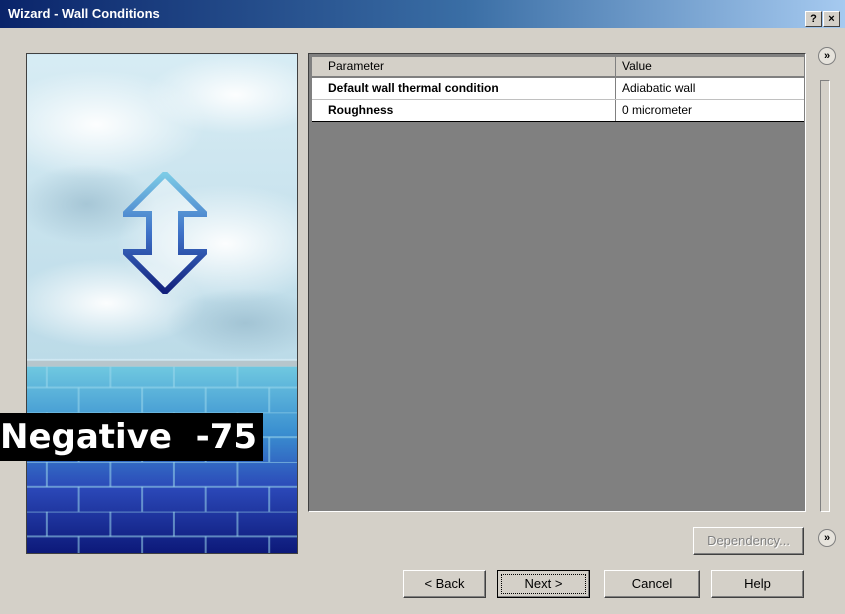  I want to click on overlay-label: Negative -75, so click(132, 437).